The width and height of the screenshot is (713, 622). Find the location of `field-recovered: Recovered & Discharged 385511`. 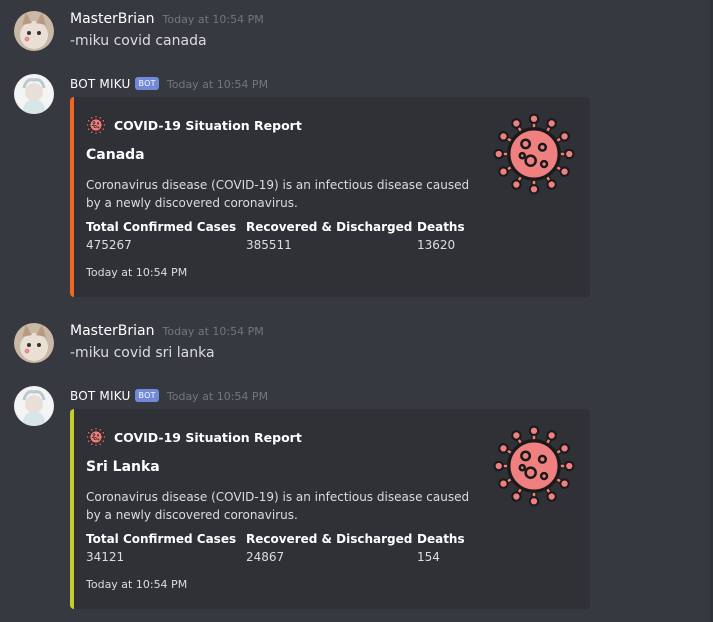

field-recovered: Recovered & Discharged 385511 is located at coordinates (329, 236).